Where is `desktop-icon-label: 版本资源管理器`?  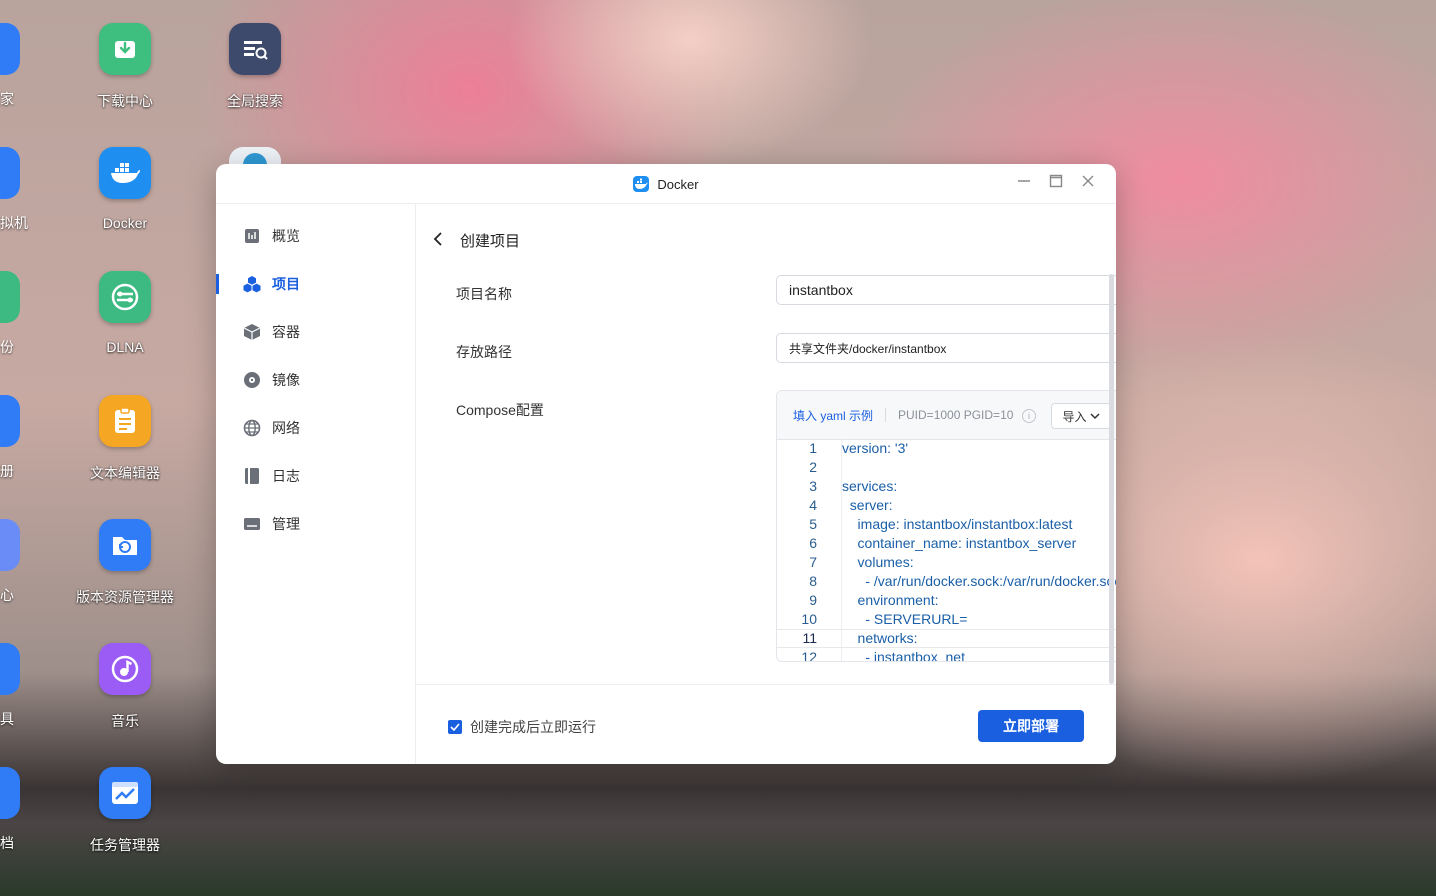 desktop-icon-label: 版本资源管理器 is located at coordinates (125, 597).